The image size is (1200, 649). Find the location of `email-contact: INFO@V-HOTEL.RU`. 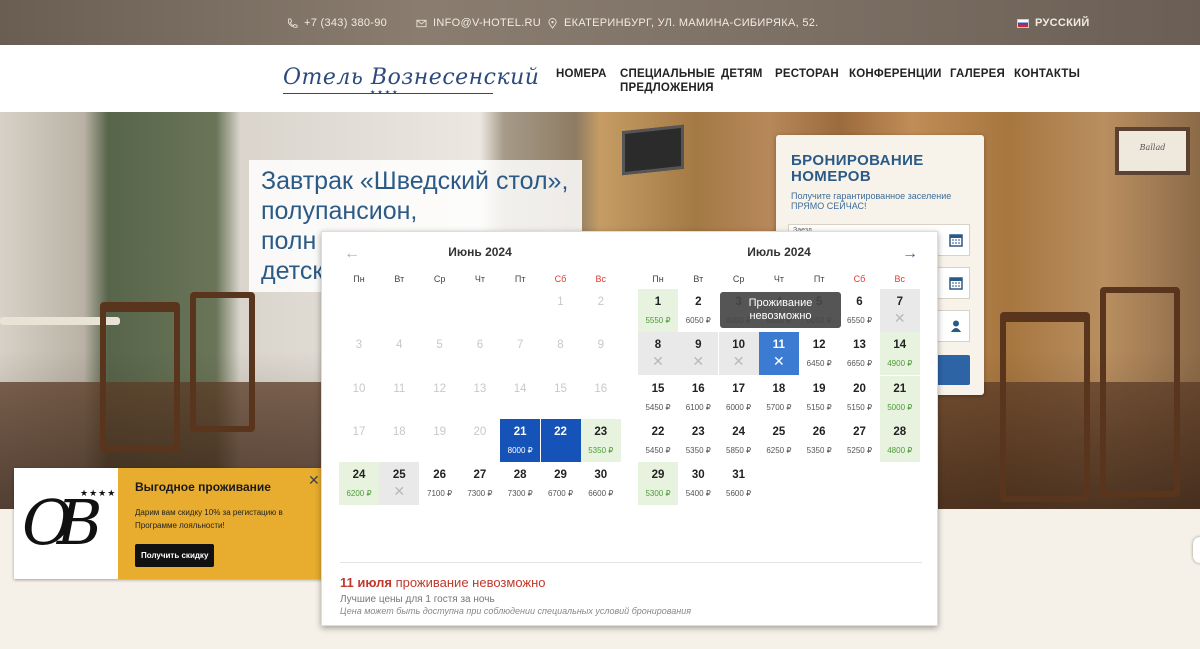

email-contact: INFO@V-HOTEL.RU is located at coordinates (478, 23).